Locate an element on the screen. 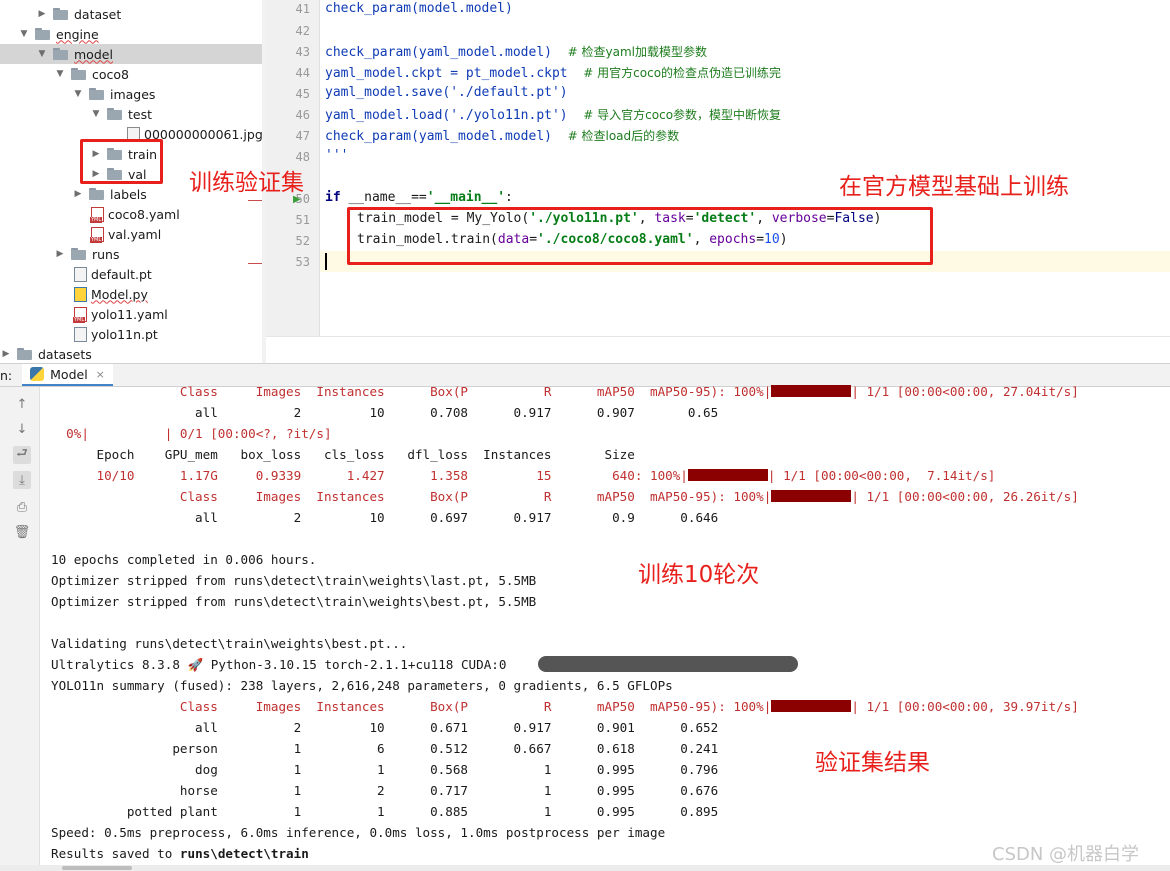 The width and height of the screenshot is (1170, 871). tree-item-runs: ▶ runs is located at coordinates (87, 254).